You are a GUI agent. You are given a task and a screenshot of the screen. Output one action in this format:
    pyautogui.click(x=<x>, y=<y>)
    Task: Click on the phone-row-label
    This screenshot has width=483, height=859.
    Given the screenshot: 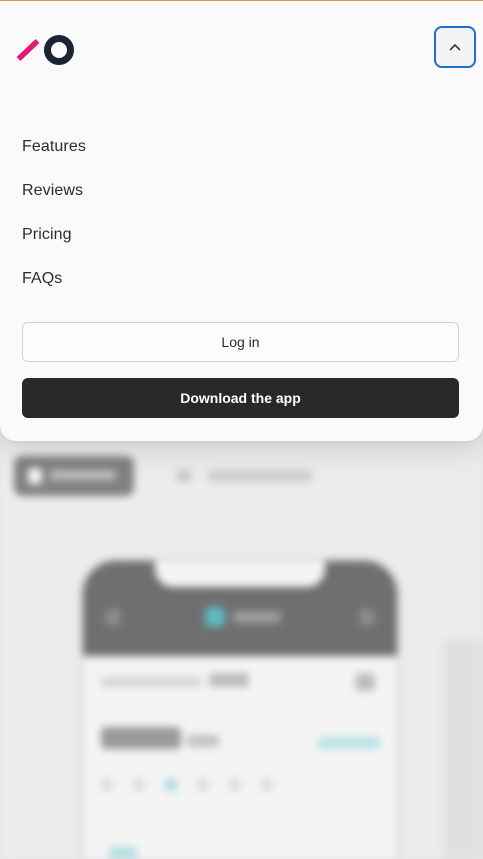 What is the action you would take?
    pyautogui.click(x=151, y=682)
    